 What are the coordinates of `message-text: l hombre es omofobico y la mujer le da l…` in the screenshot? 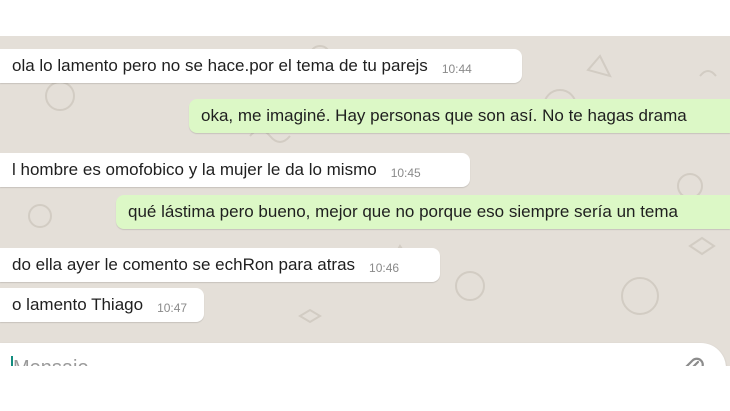 It's located at (194, 169).